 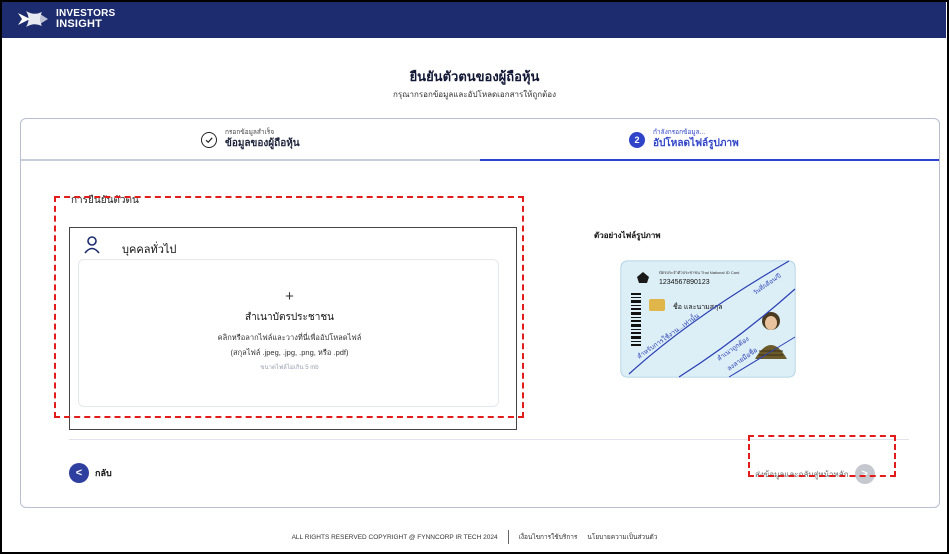 I want to click on sample-image-title: ตัวอย่างไฟล์รูปภาพ, so click(x=627, y=235).